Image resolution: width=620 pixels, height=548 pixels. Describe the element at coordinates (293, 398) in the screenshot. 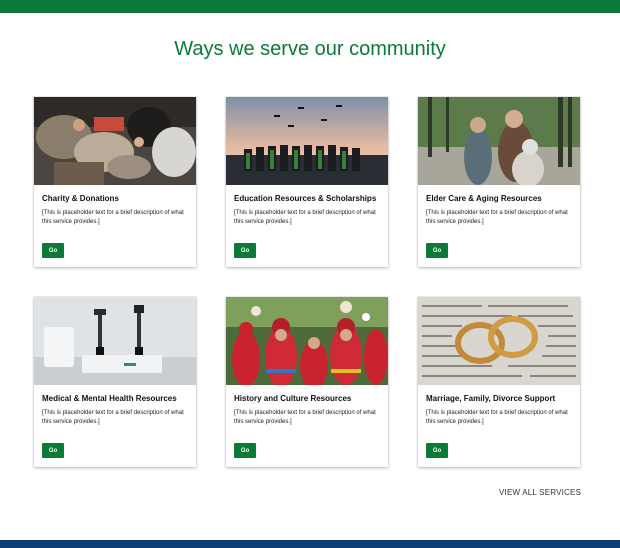

I see `service-title: History and Culture Resources` at that location.